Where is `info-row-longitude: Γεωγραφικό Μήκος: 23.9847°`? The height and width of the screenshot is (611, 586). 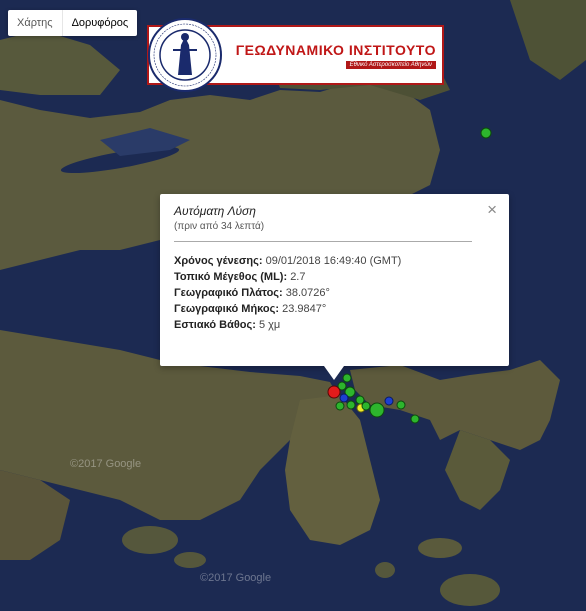 info-row-longitude: Γεωγραφικό Μήκος: 23.9847° is located at coordinates (335, 309).